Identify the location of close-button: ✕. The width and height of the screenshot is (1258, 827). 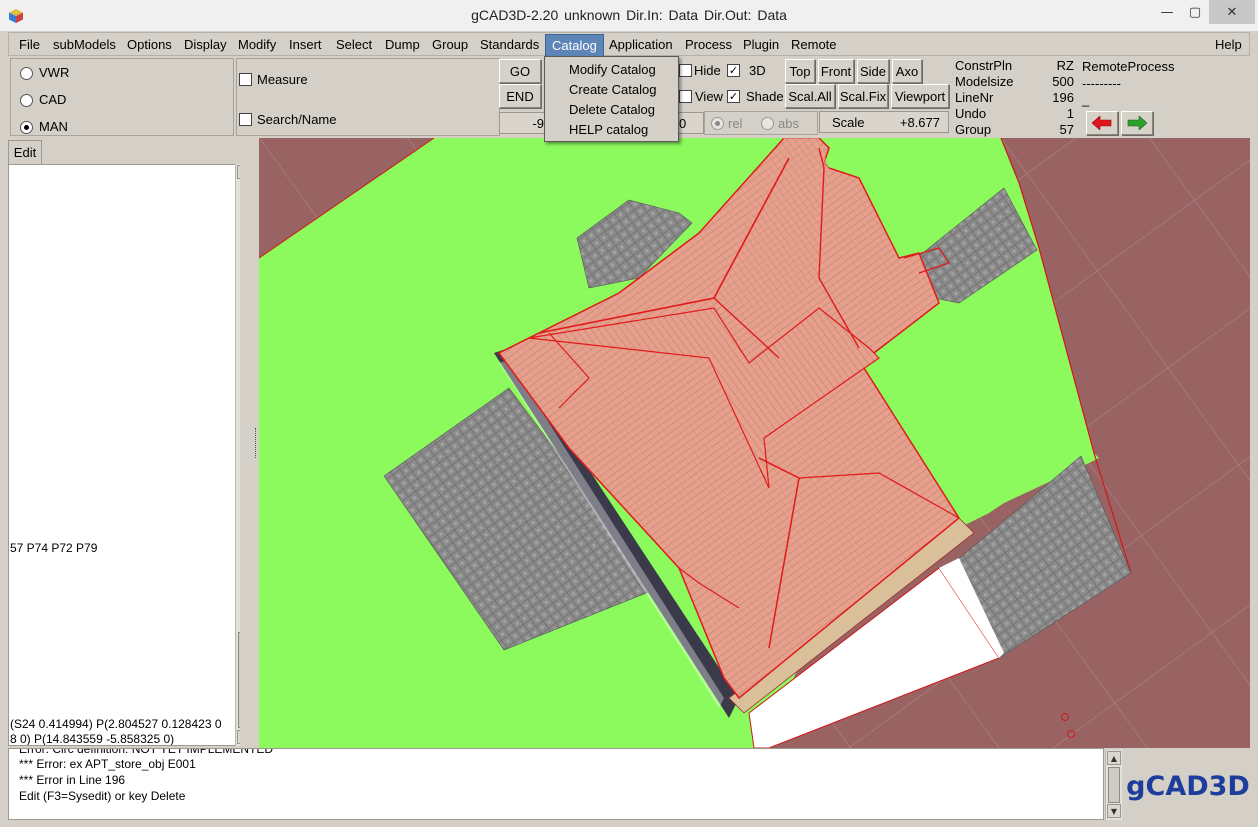
(1232, 12).